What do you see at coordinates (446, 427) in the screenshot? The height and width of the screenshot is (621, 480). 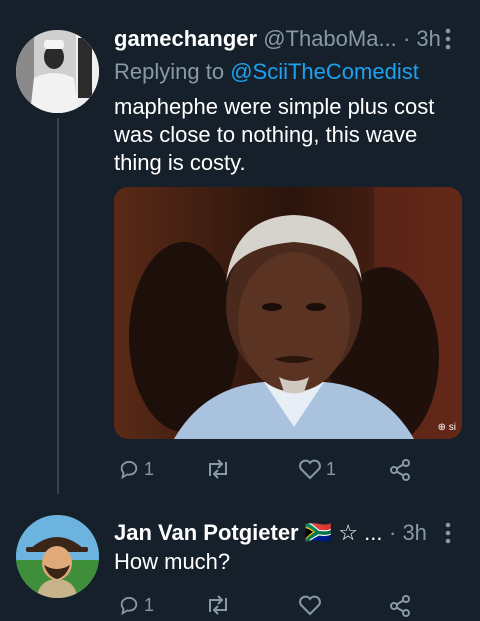 I see `media-watermark: ⊕ si` at bounding box center [446, 427].